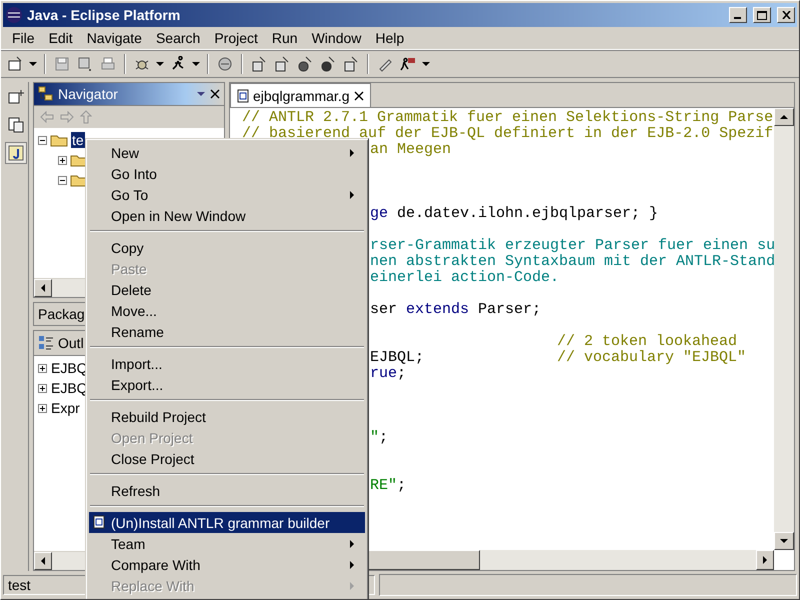  What do you see at coordinates (379, 213) in the screenshot?
I see `code-token: ge` at bounding box center [379, 213].